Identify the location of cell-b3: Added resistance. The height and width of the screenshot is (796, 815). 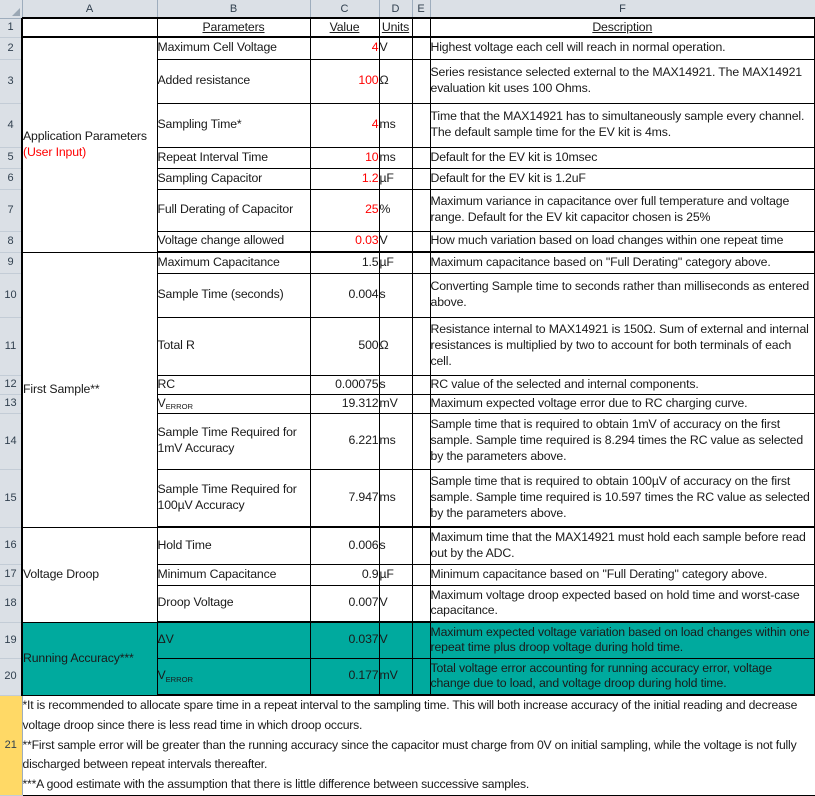
(233, 81).